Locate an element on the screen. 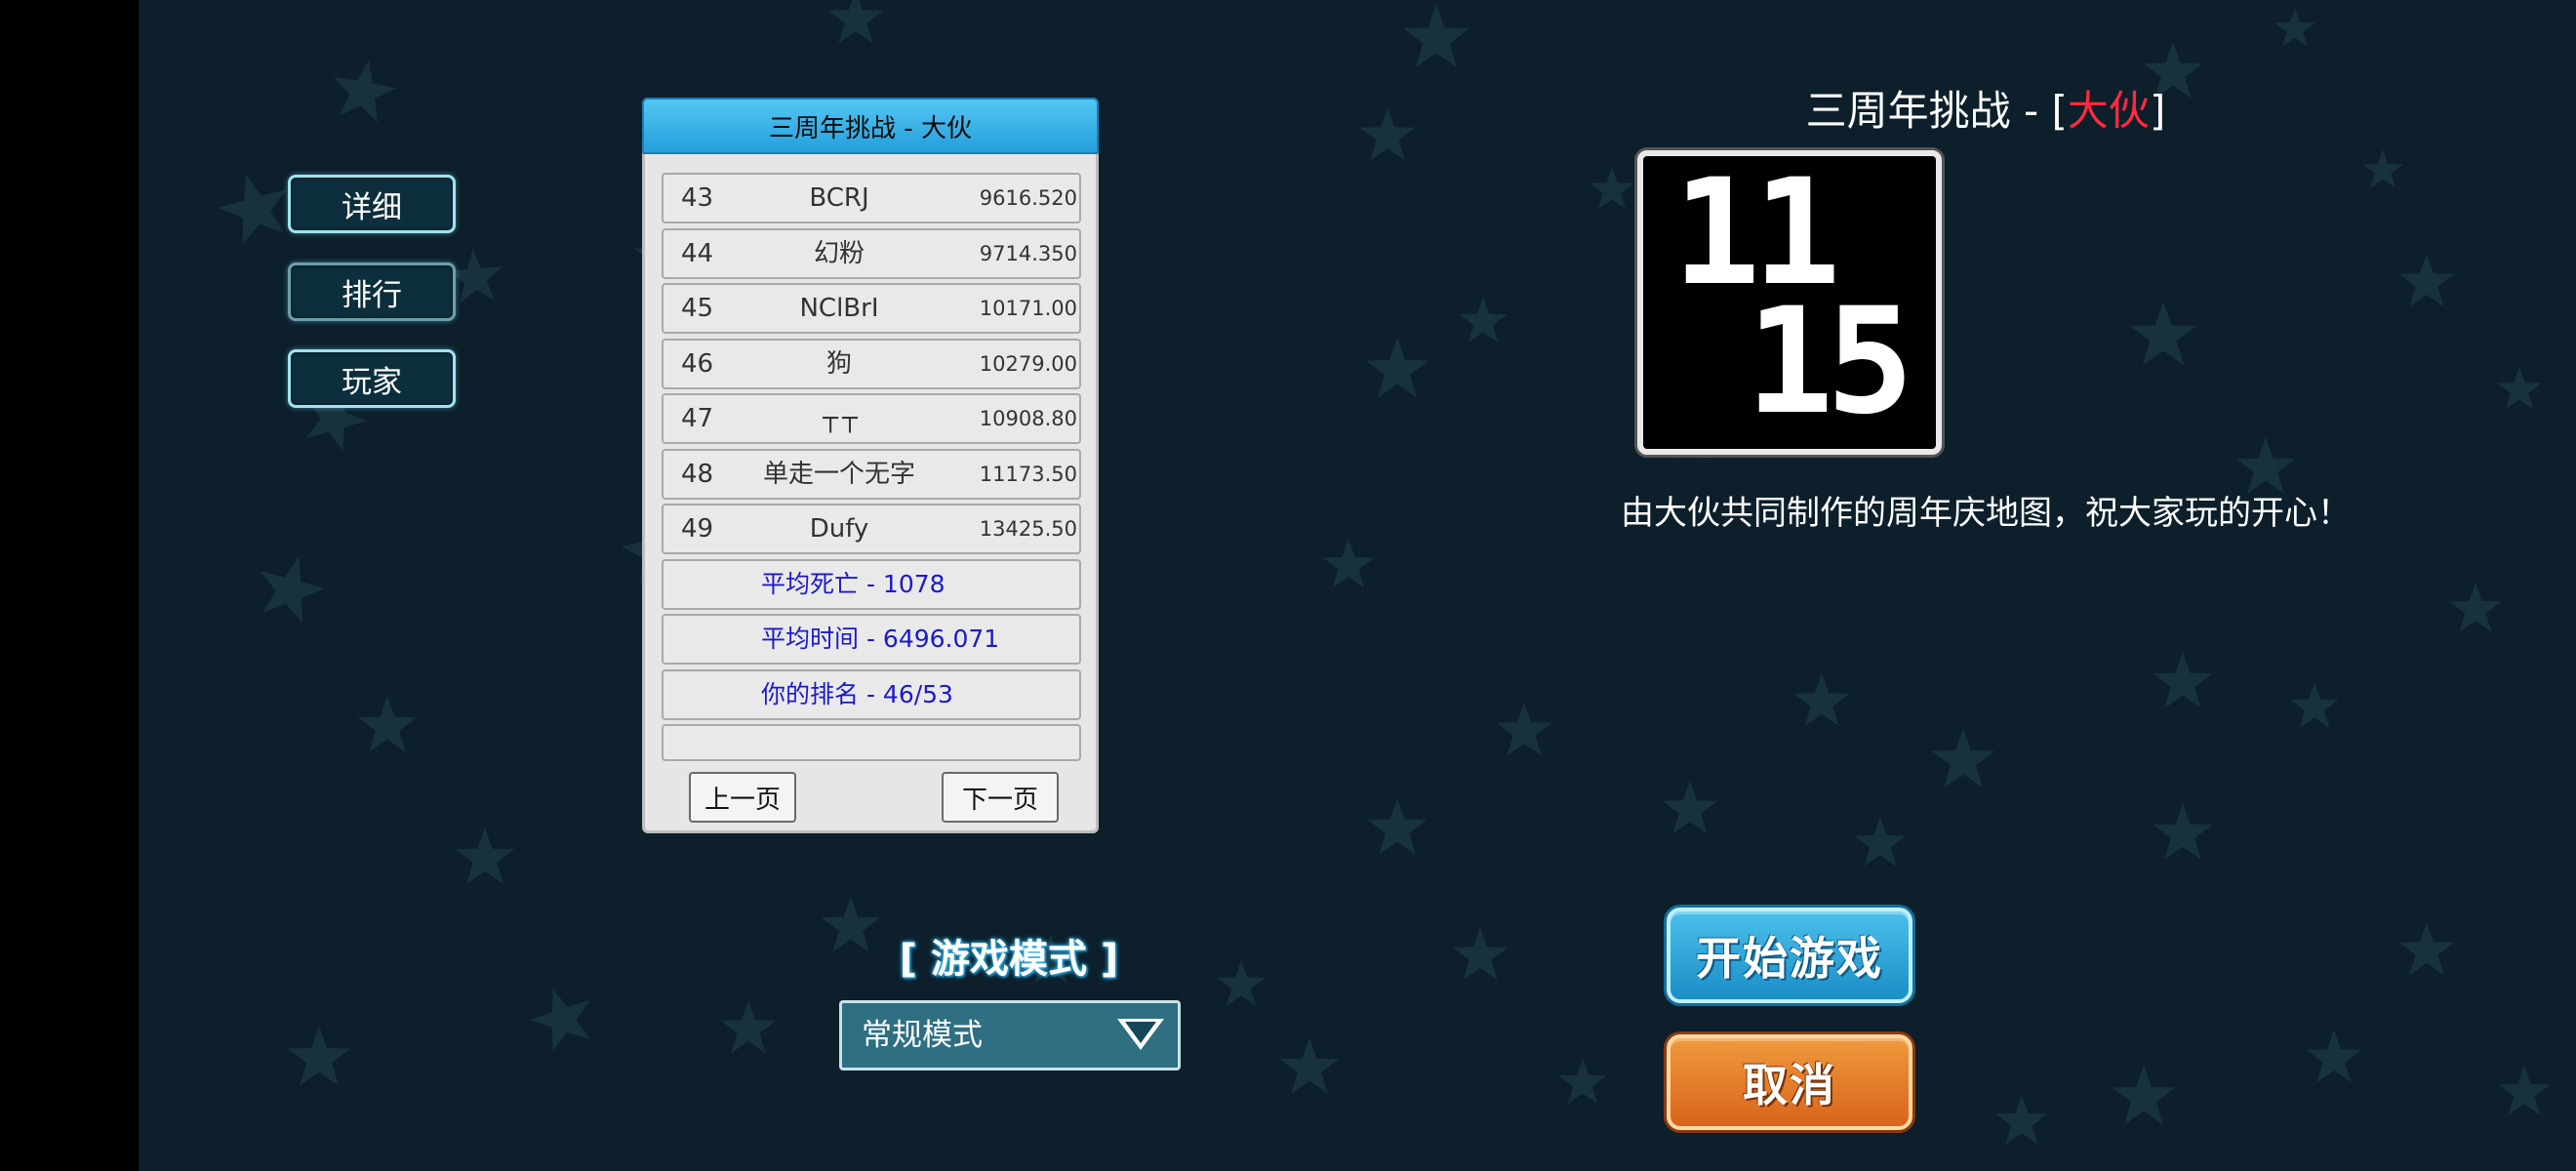  dropdown-arrow-icon is located at coordinates (1140, 1034).